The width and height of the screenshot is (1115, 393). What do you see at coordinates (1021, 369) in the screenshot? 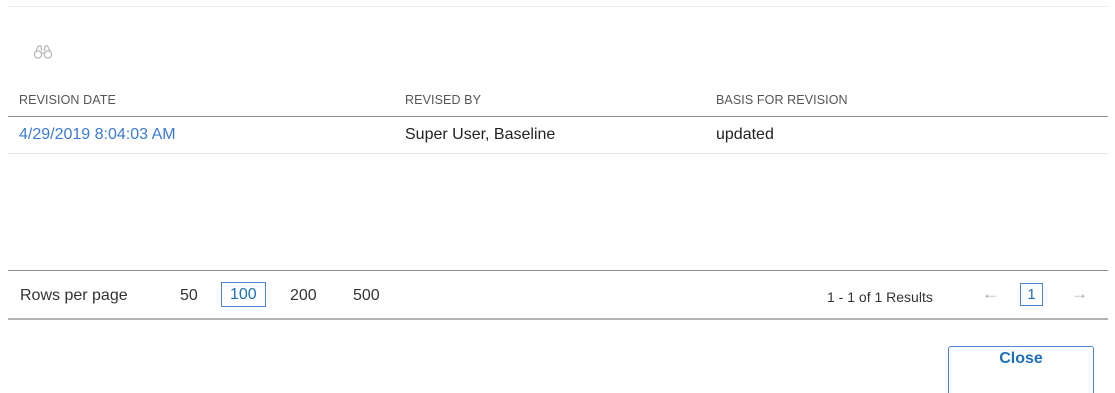
I see `close-button: Close` at bounding box center [1021, 369].